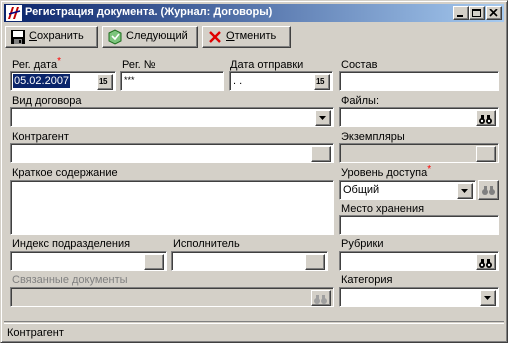 This screenshot has width=508, height=343. I want to click on reg-date-value: 05.02.2007, so click(42, 81).